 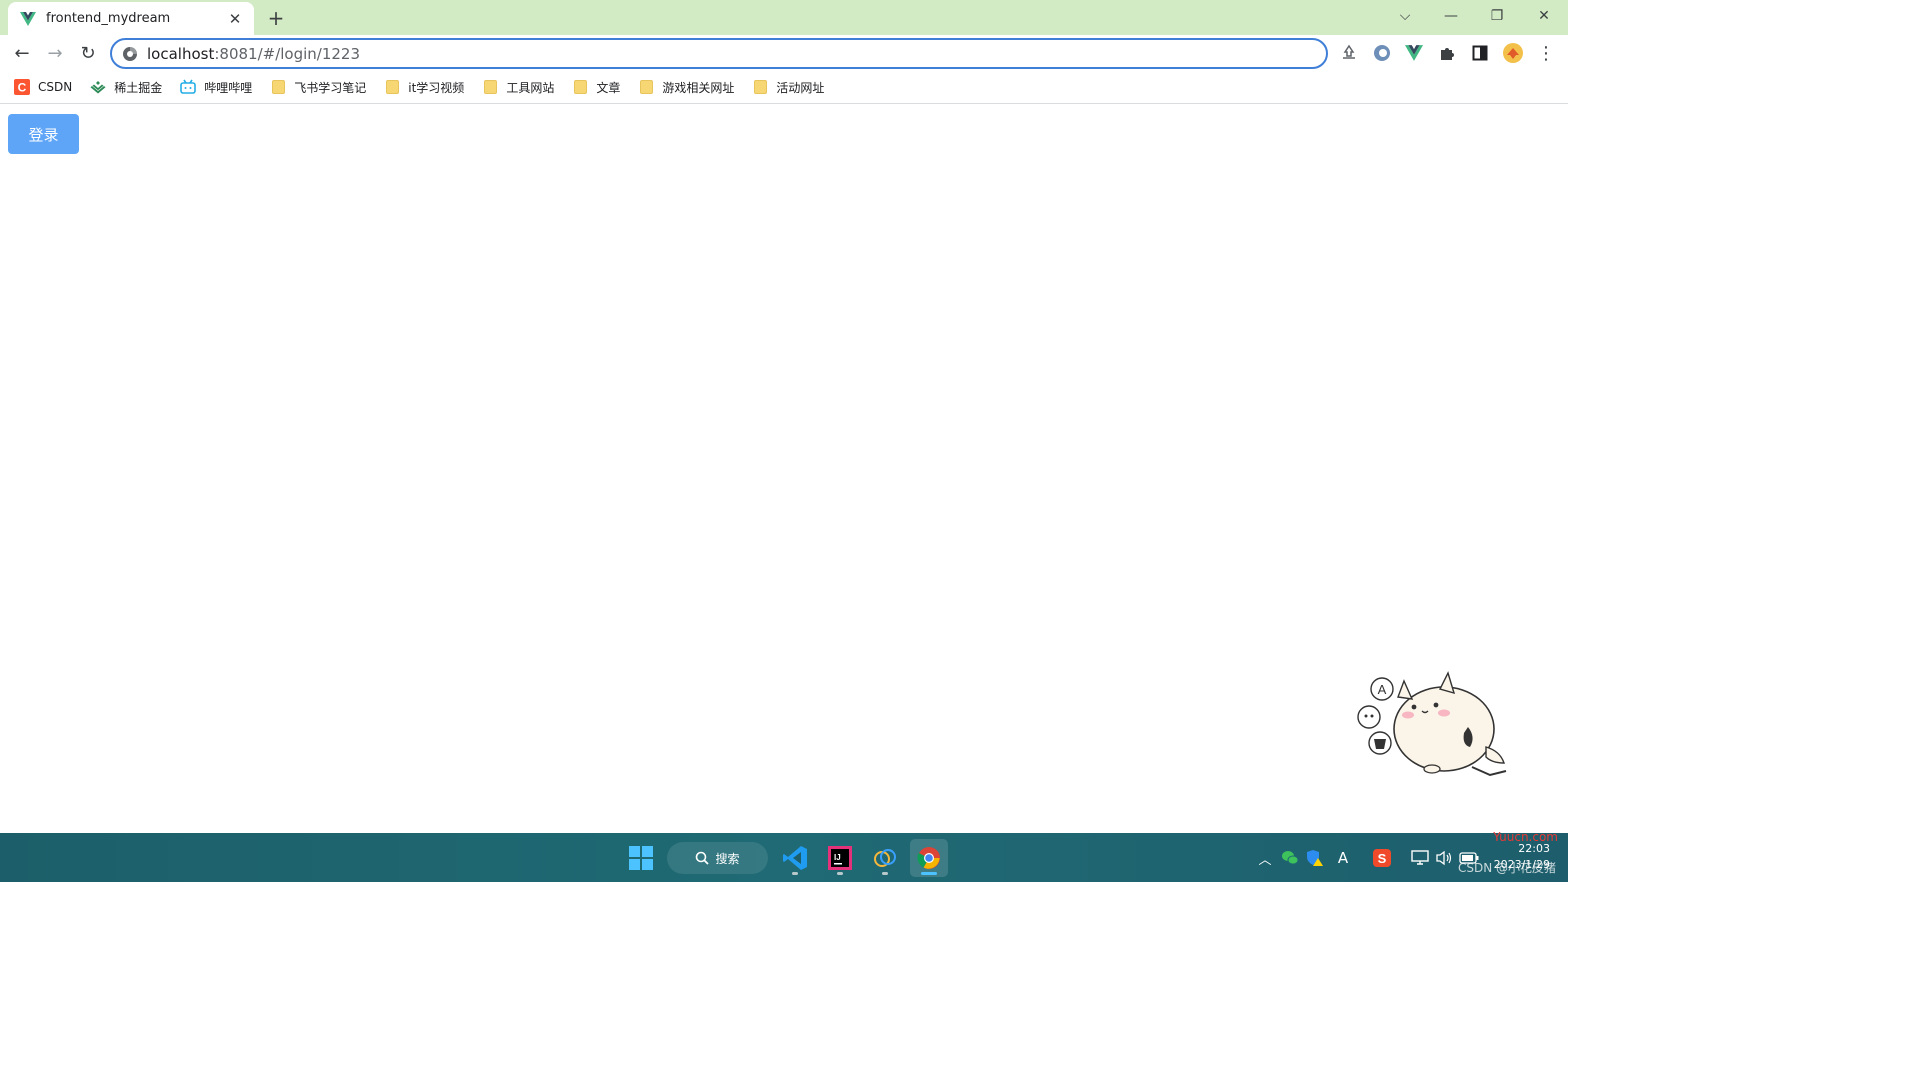 I want to click on bookmark-folder: 游戏相关网址, so click(x=686, y=87).